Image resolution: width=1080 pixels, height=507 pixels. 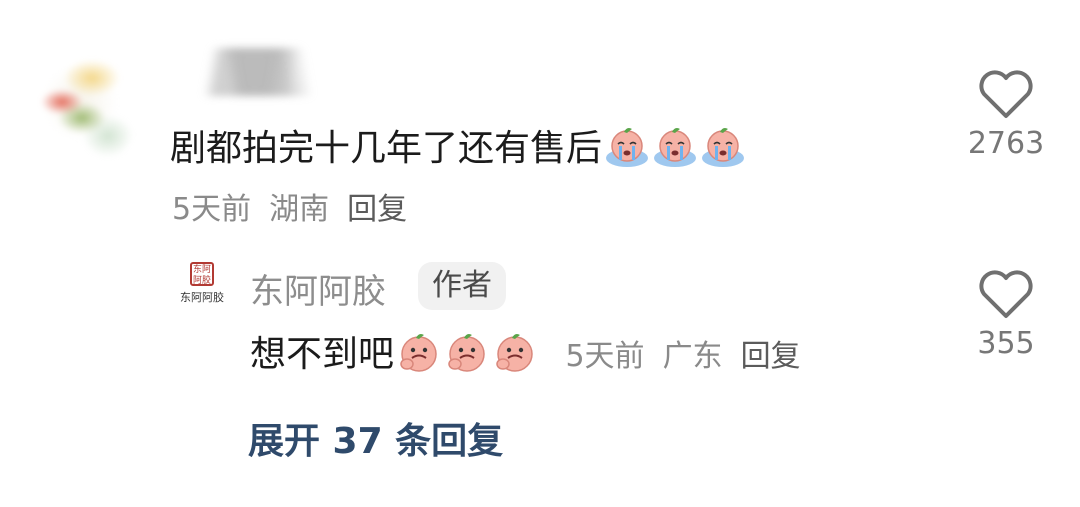 I want to click on comment-text-row: 剧都拍完十几年了还有售后, so click(x=458, y=152).